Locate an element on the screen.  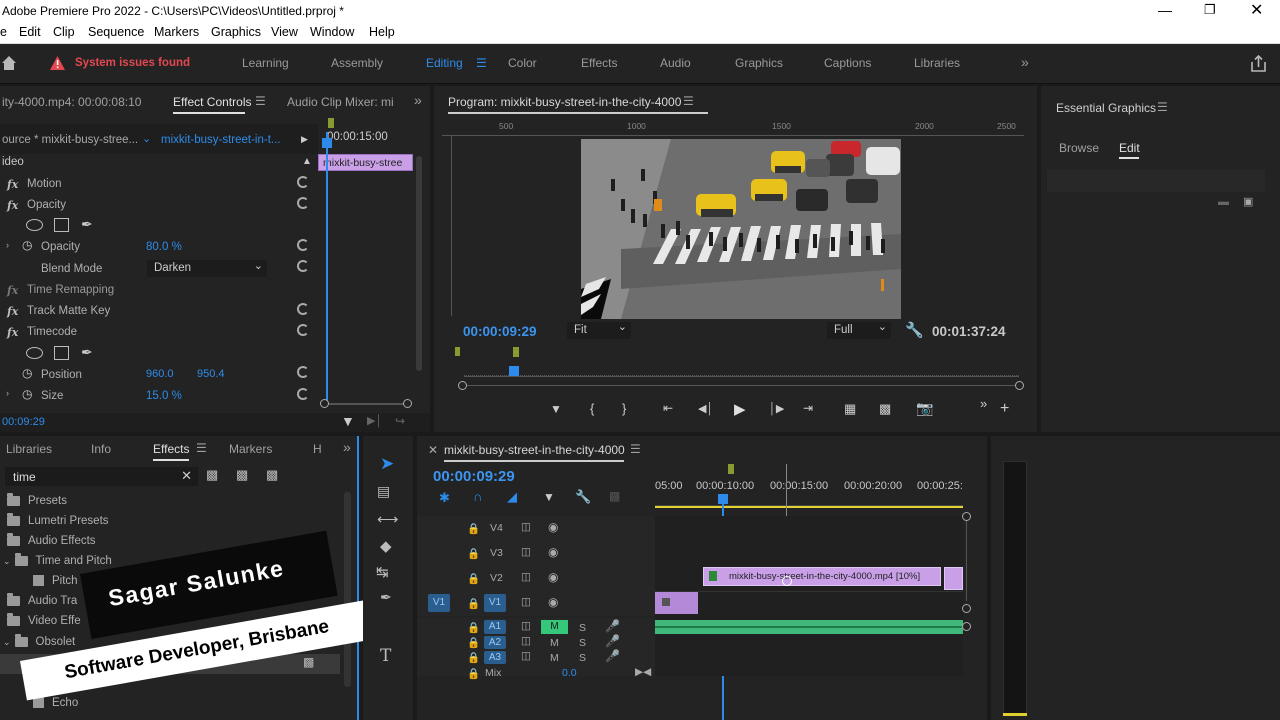
marker-icon: ▼ is located at coordinates (549, 497).